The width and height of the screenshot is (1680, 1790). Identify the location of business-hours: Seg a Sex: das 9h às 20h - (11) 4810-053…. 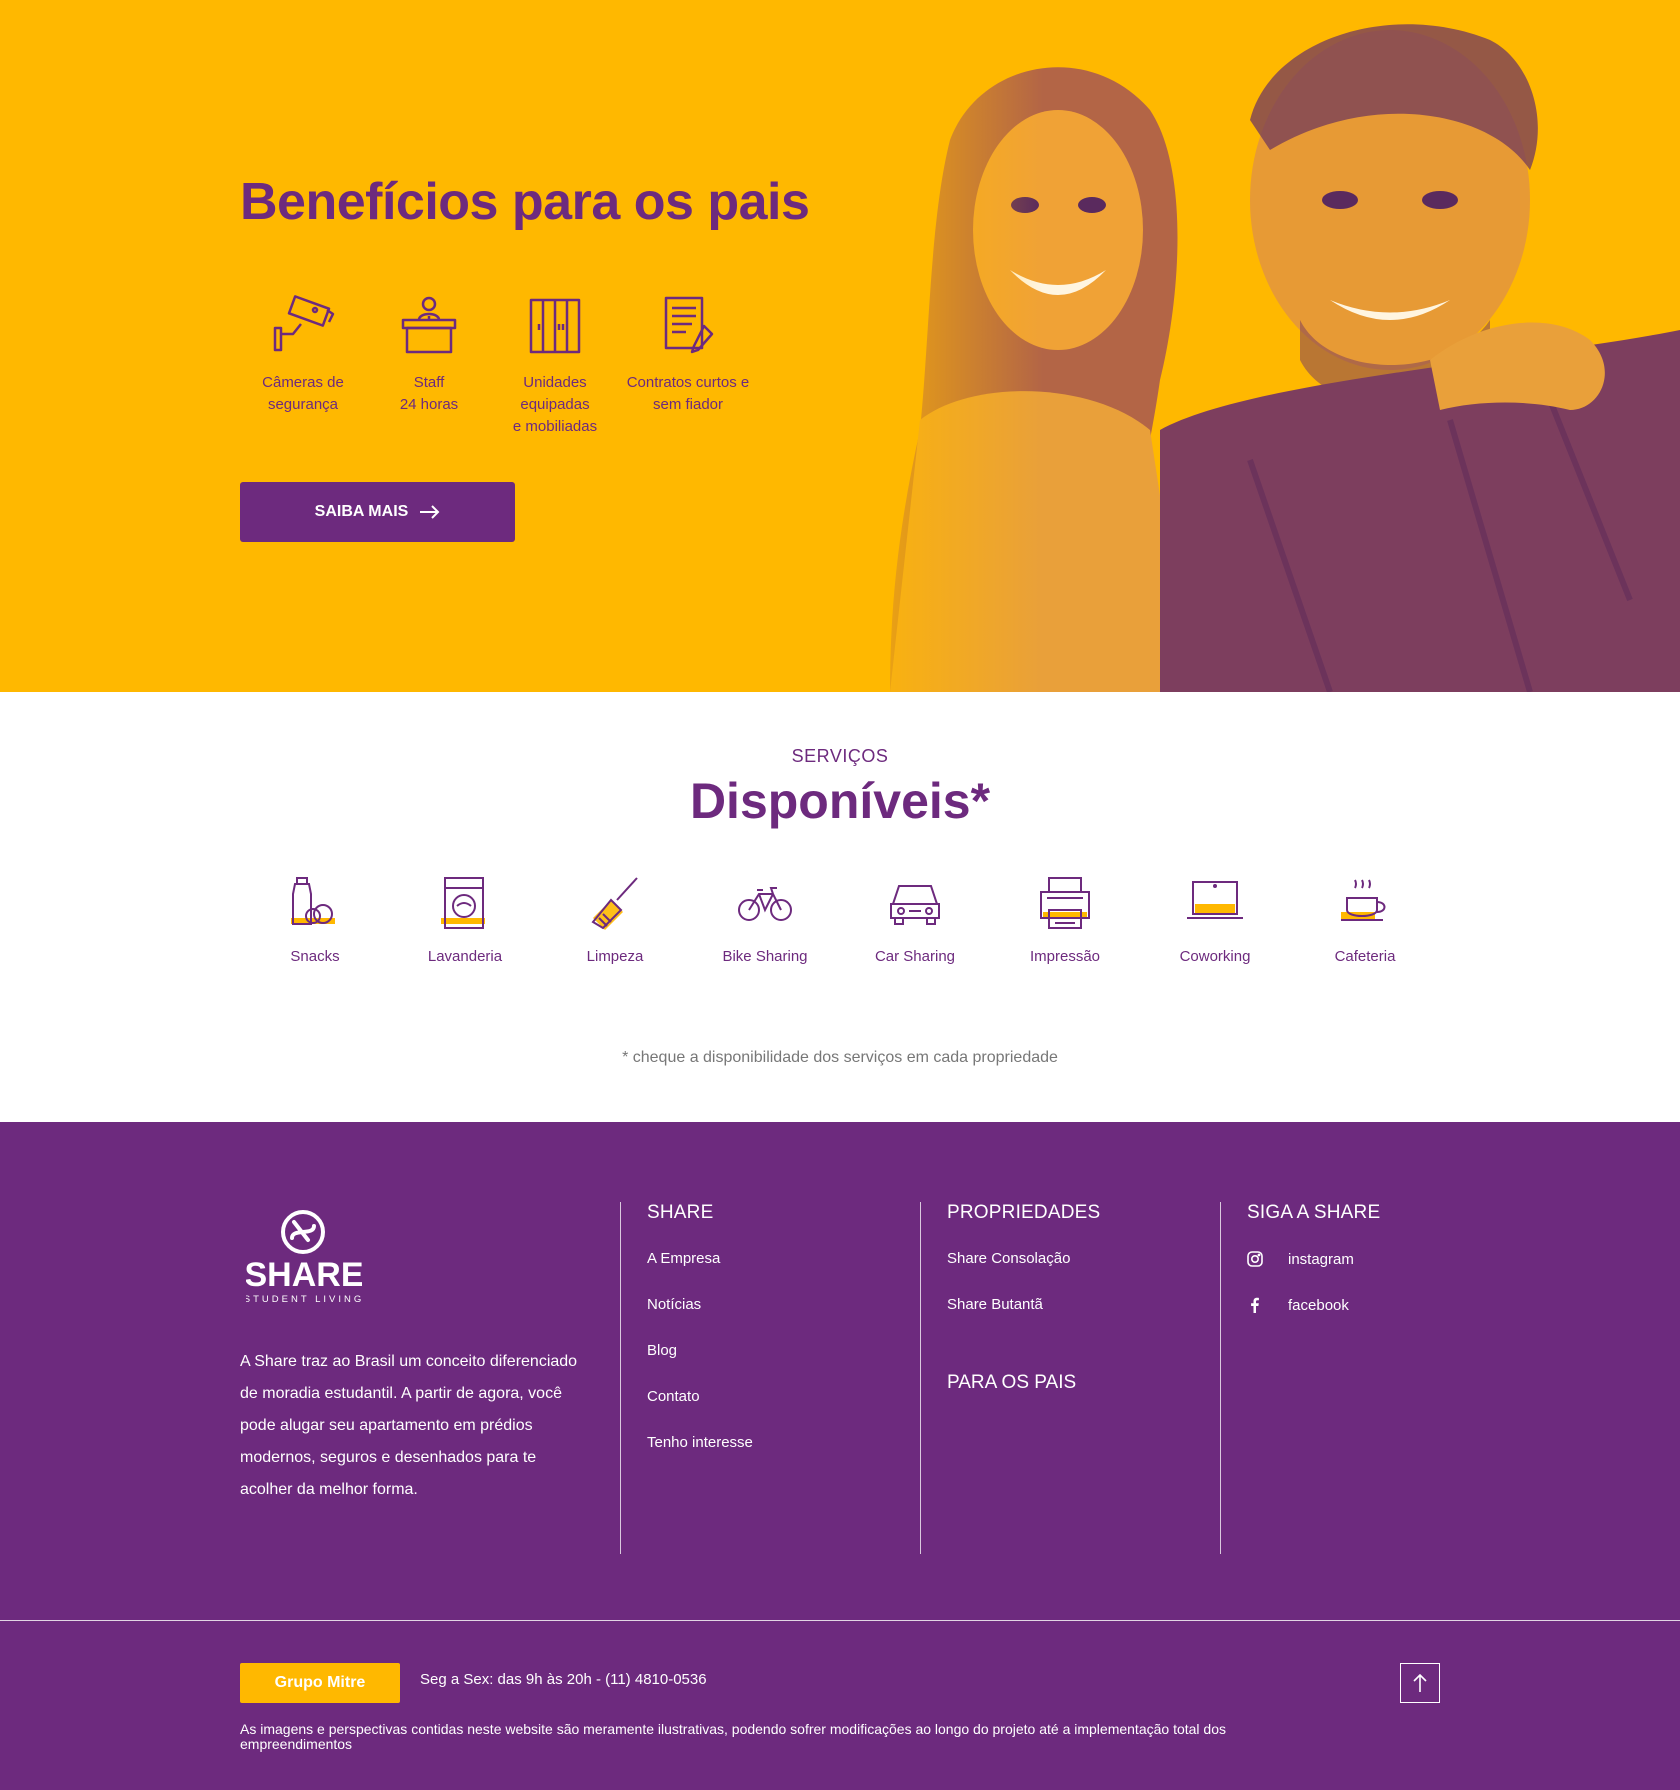
(563, 1679).